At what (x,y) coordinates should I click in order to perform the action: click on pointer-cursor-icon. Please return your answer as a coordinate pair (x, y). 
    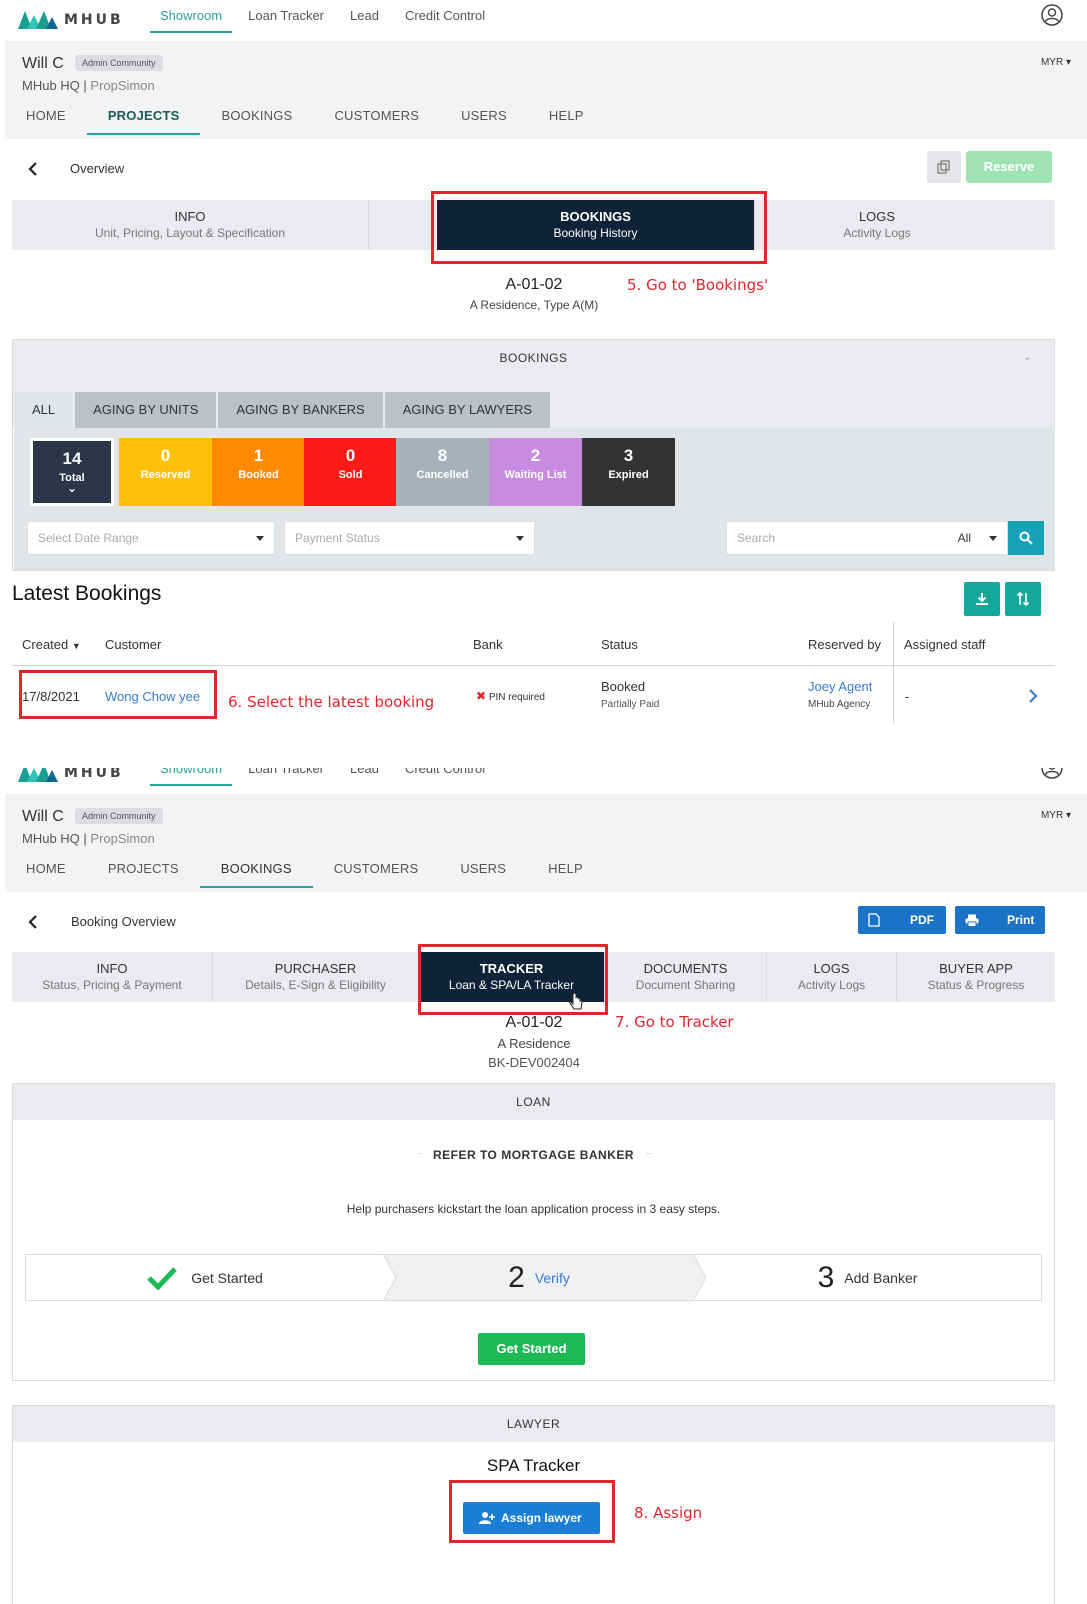
    Looking at the image, I should click on (576, 1001).